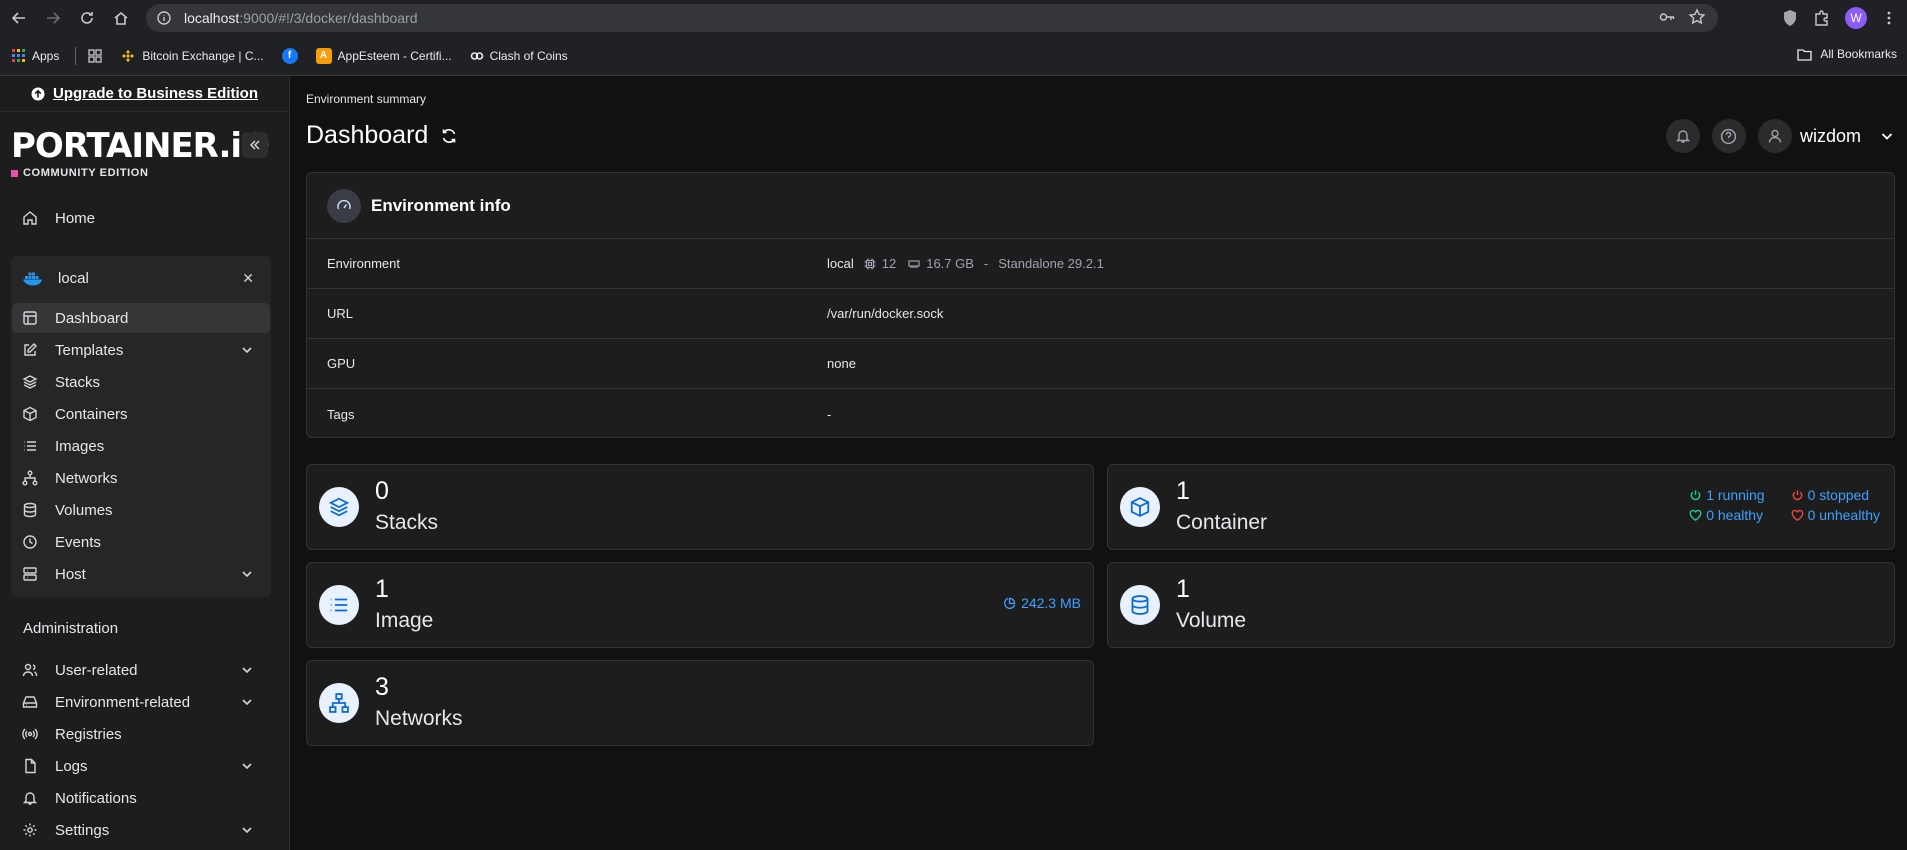  Describe the element at coordinates (248, 278) in the screenshot. I see `close-environment-icon: ✕` at that location.